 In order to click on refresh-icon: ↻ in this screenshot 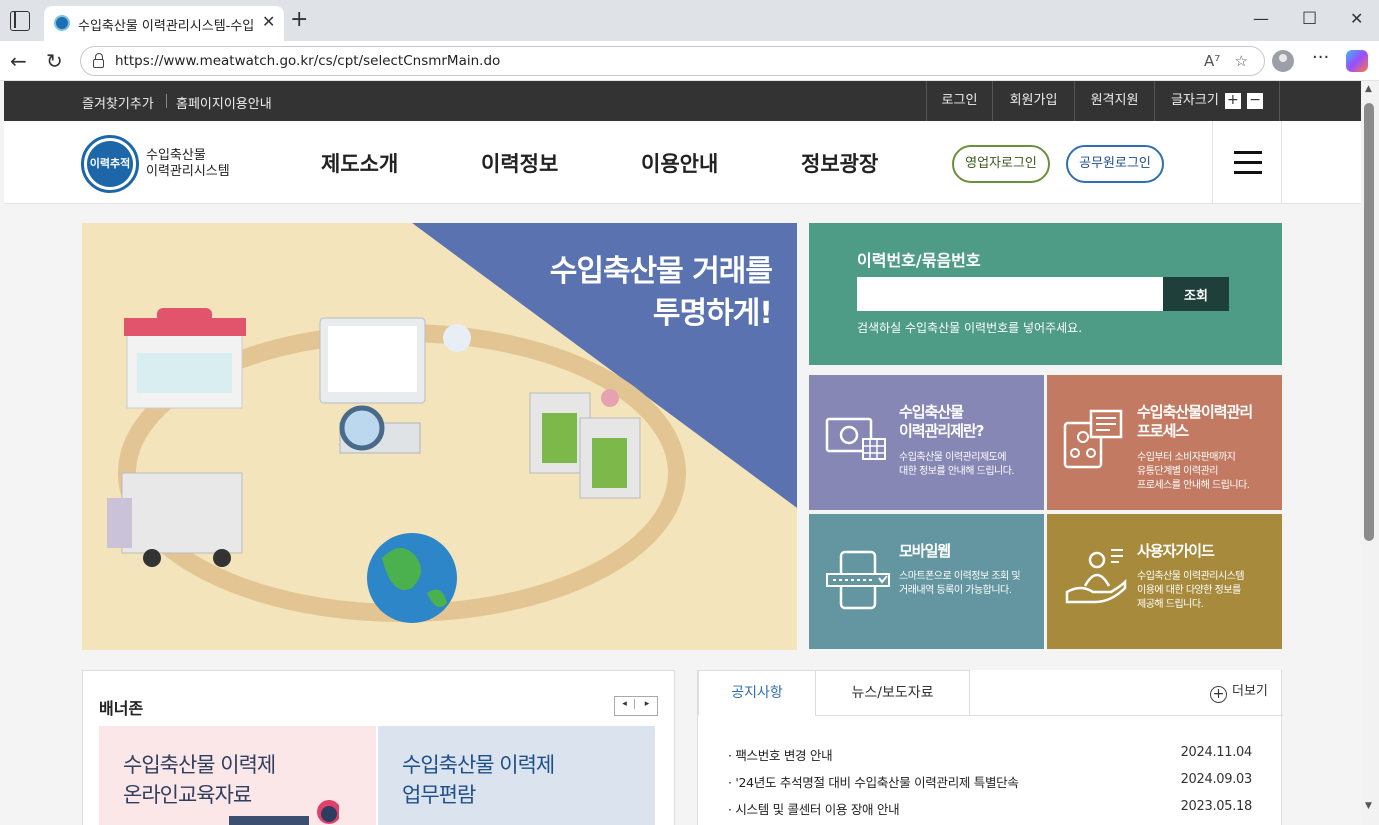, I will do `click(54, 61)`.